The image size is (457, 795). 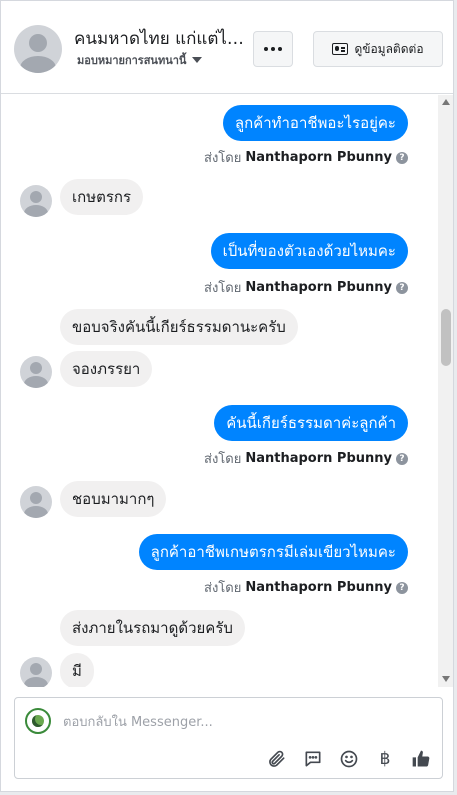 What do you see at coordinates (446, 102) in the screenshot?
I see `scroll-up-arrow-icon` at bounding box center [446, 102].